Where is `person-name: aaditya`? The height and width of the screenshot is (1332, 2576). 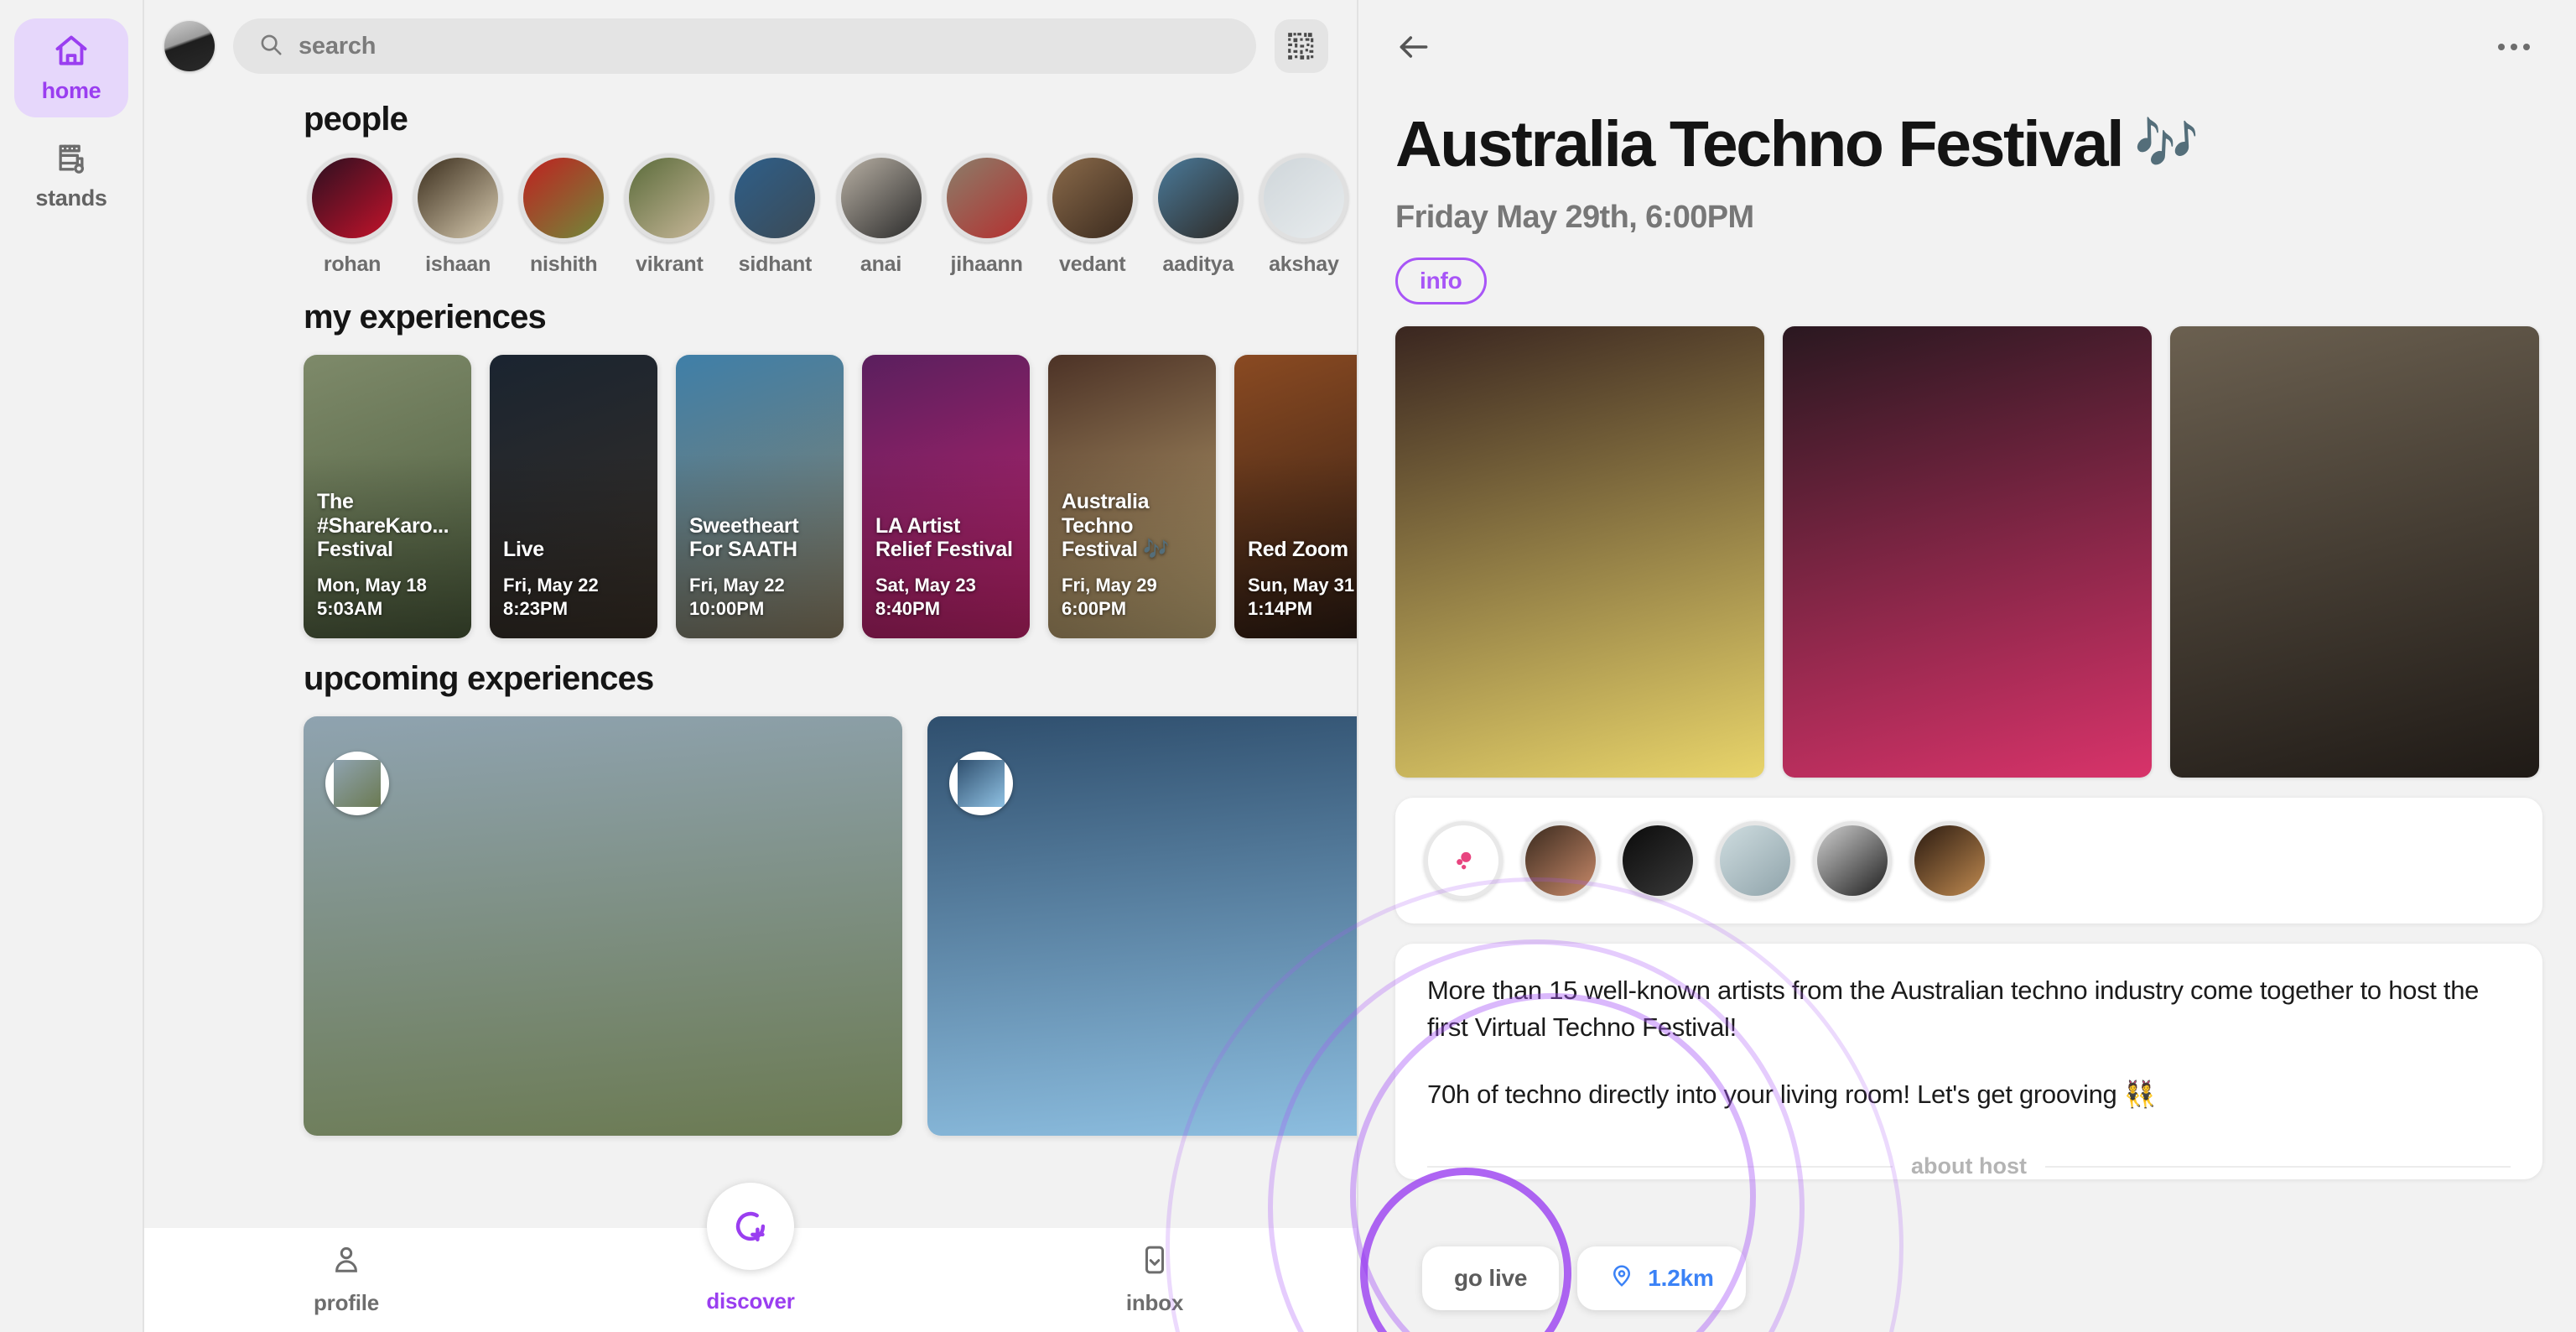 person-name: aaditya is located at coordinates (1198, 264).